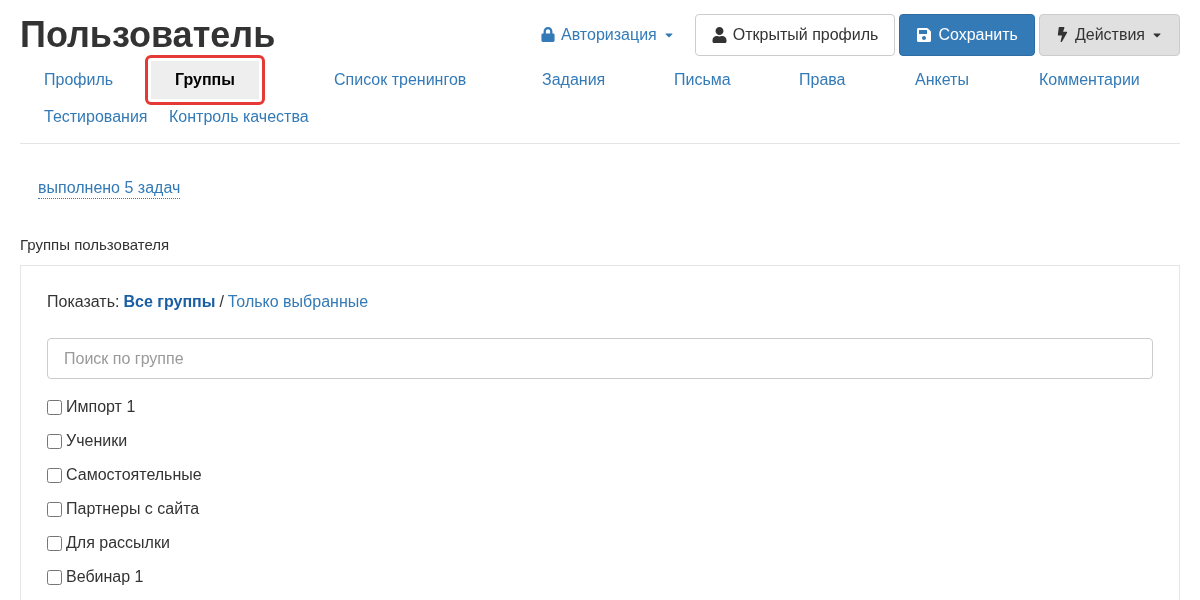 Image resolution: width=1200 pixels, height=600 pixels. Describe the element at coordinates (1089, 79) in the screenshot. I see `tab: Комментарии` at that location.